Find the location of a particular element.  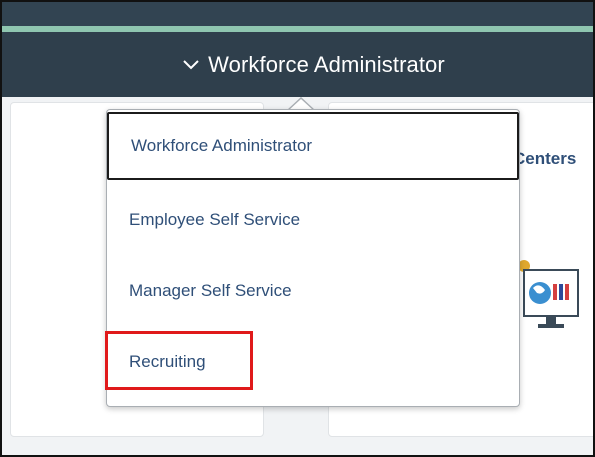

header-title: Workforce Administrator is located at coordinates (326, 64).